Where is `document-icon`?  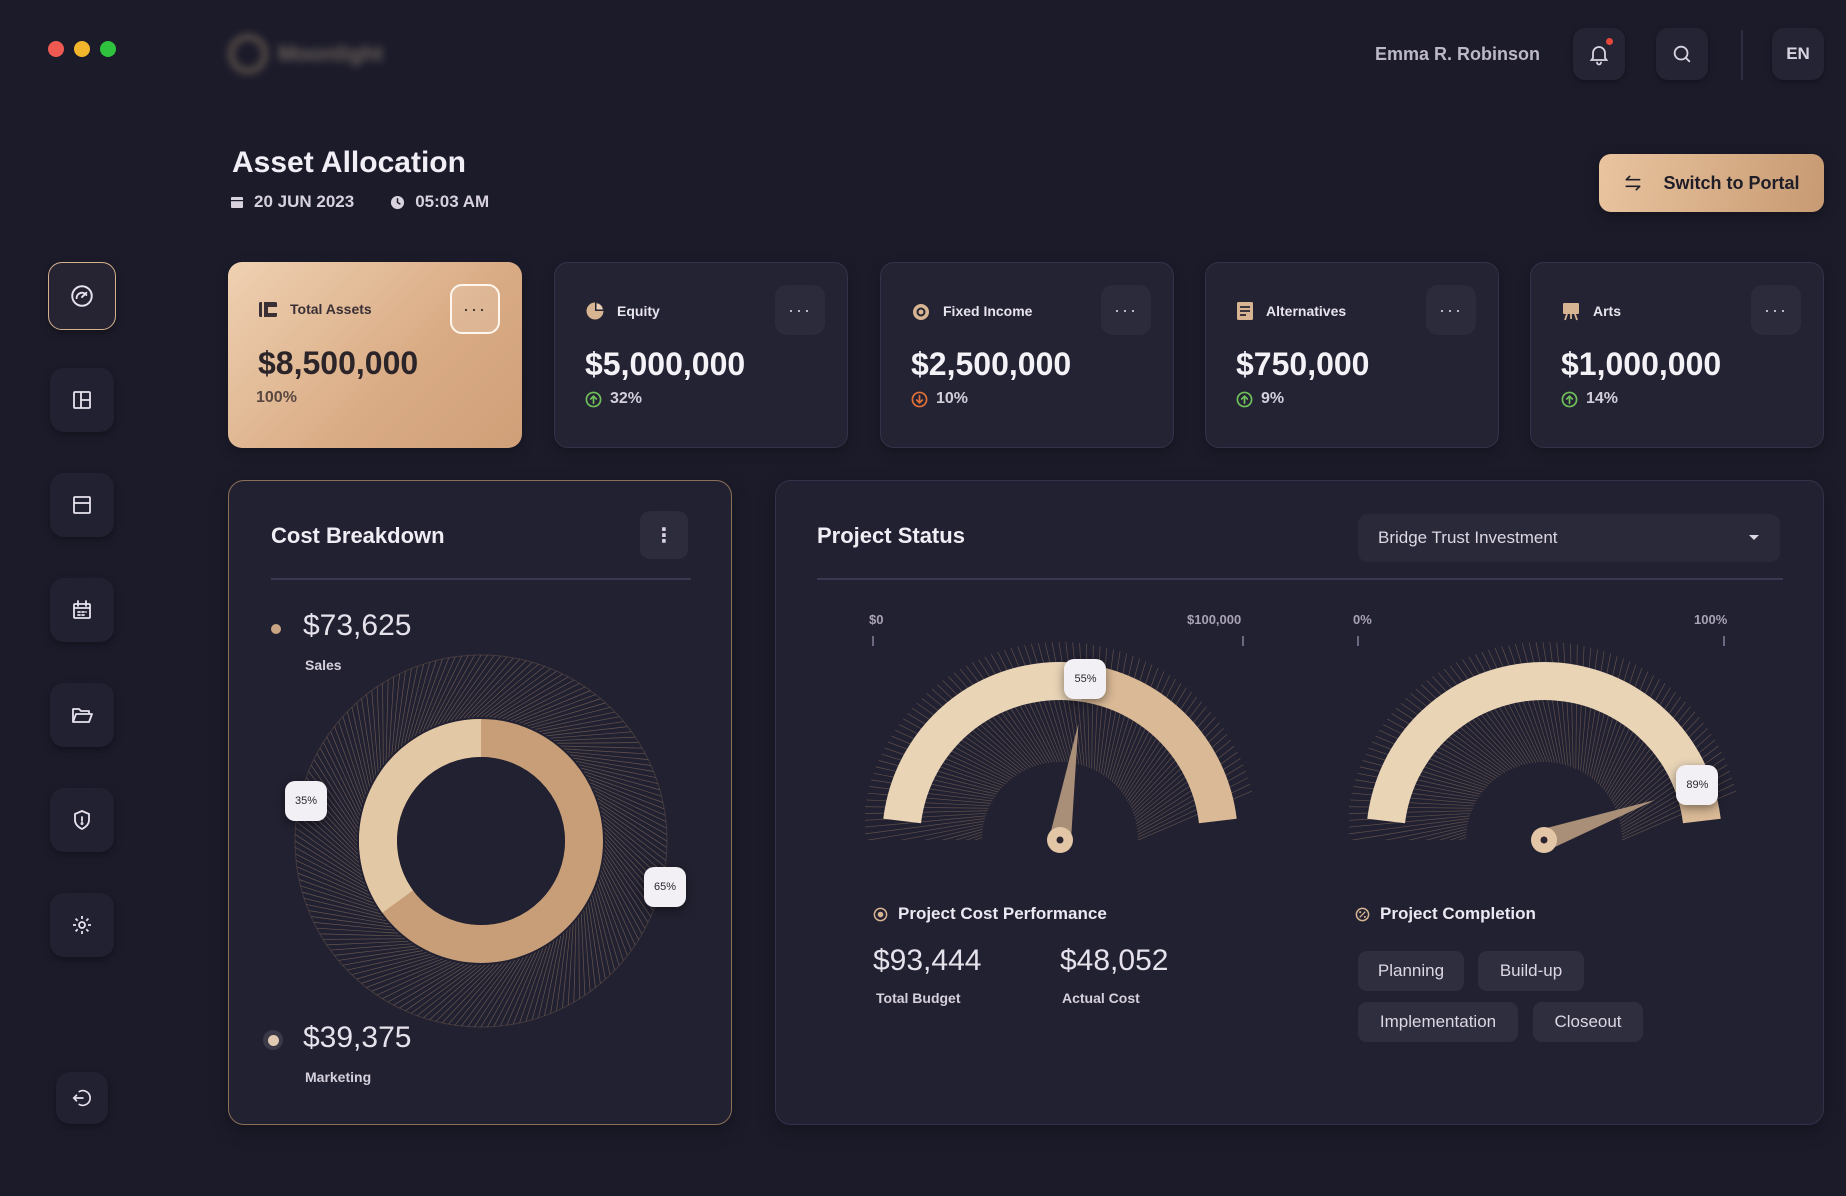
document-icon is located at coordinates (1245, 311).